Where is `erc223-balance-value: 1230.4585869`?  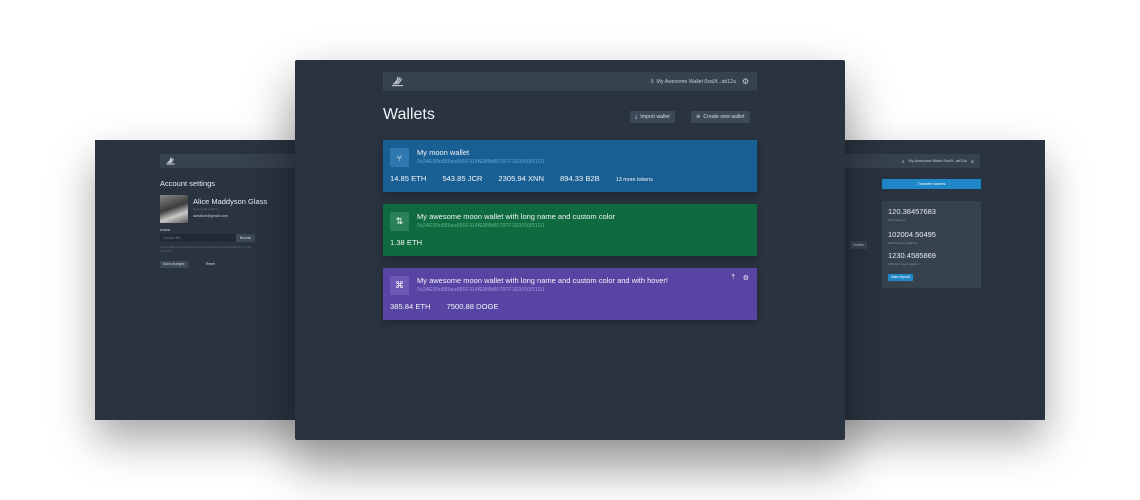 erc223-balance-value: 1230.4585869 is located at coordinates (912, 255).